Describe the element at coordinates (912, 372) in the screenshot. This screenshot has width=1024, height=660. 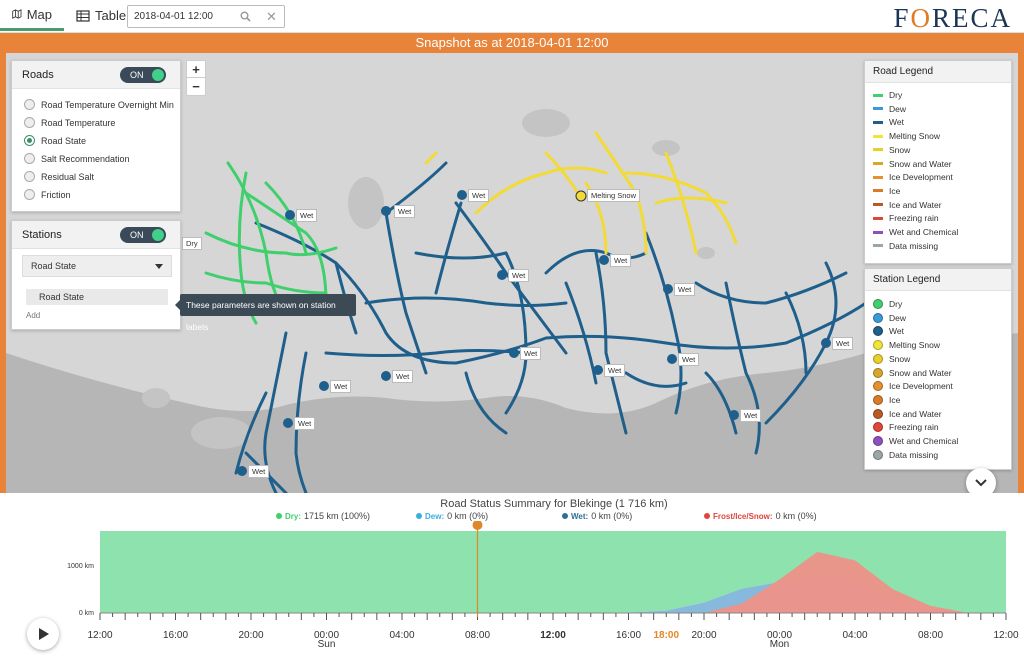
I see `legend-item: Snow and Water` at that location.